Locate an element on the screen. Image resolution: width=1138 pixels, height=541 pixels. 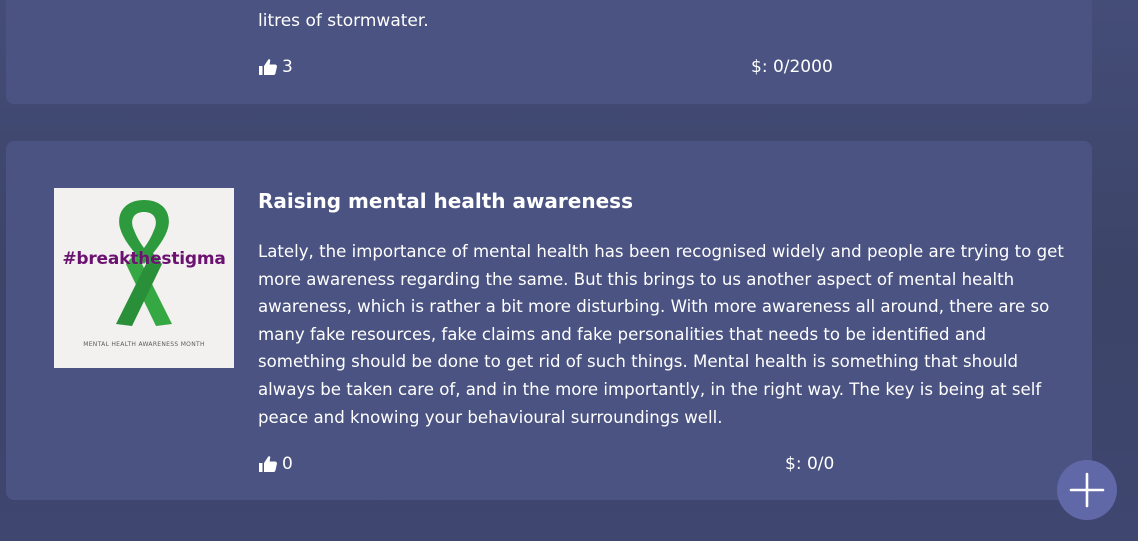
like-button: 0 is located at coordinates (275, 464).